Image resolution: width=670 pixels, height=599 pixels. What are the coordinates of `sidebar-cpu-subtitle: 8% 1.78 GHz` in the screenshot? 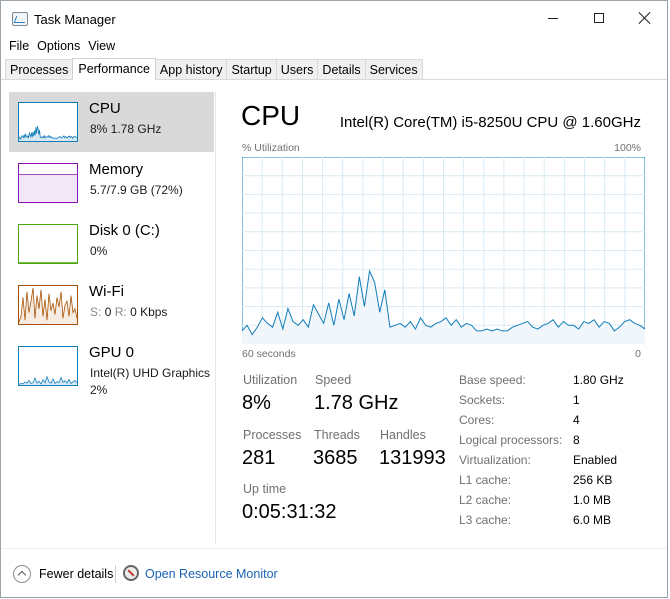 It's located at (126, 129).